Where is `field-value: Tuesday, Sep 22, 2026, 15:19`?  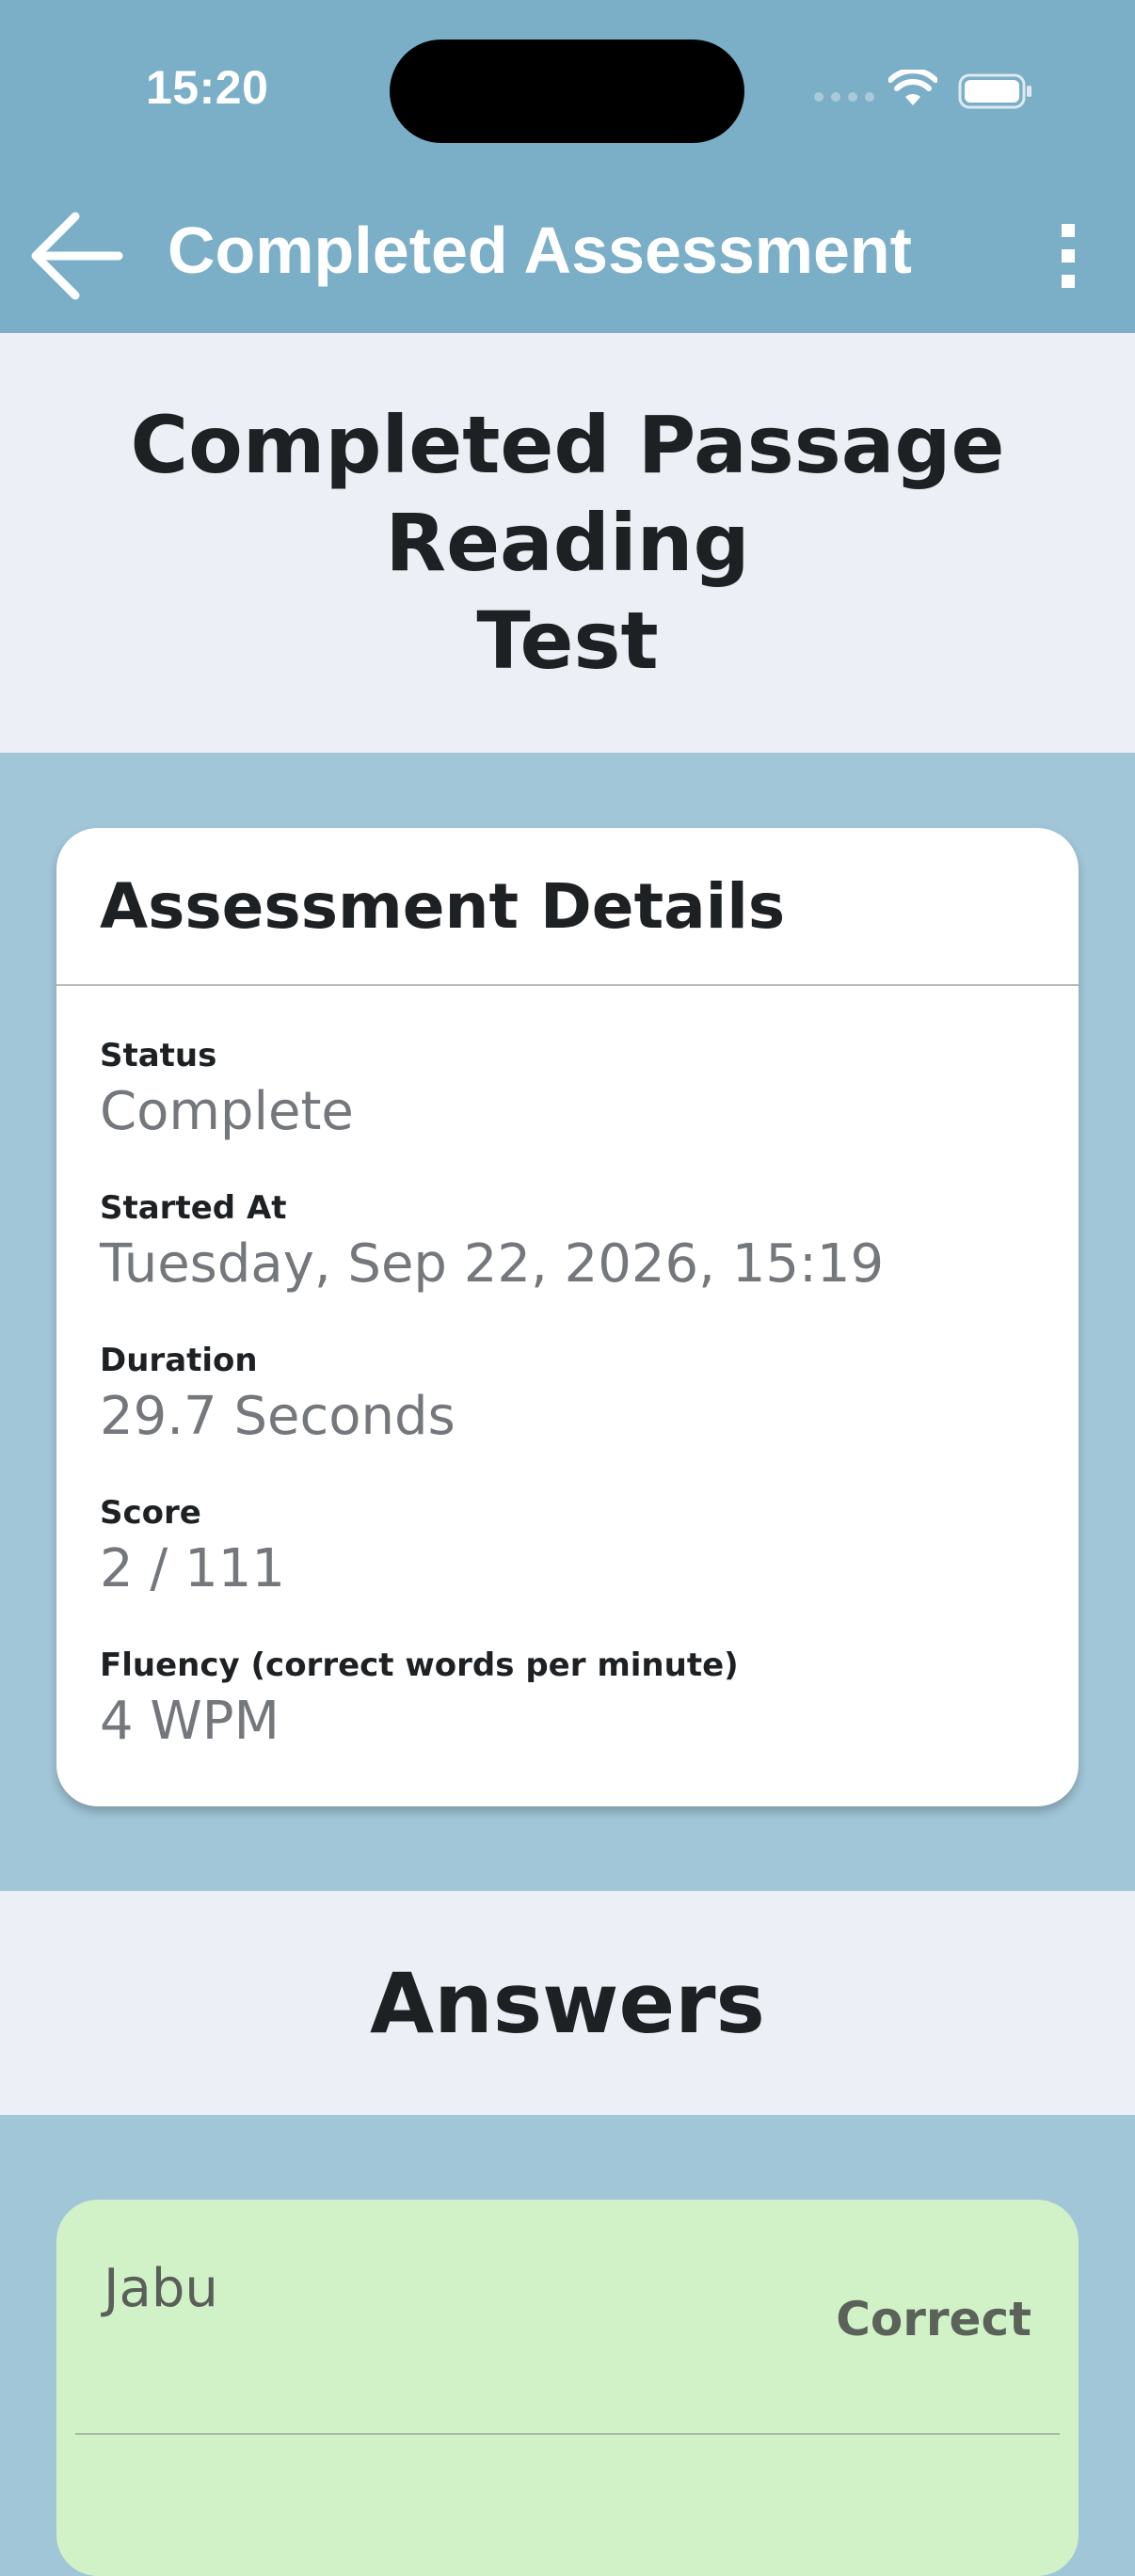 field-value: Tuesday, Sep 22, 2026, 15:19 is located at coordinates (492, 1264).